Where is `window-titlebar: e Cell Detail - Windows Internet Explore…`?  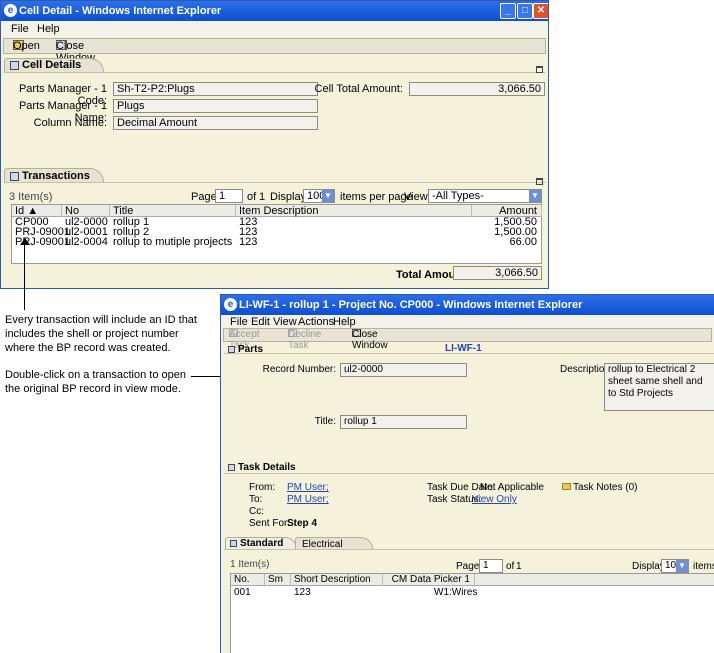 window-titlebar: e Cell Detail - Windows Internet Explore… is located at coordinates (274, 11).